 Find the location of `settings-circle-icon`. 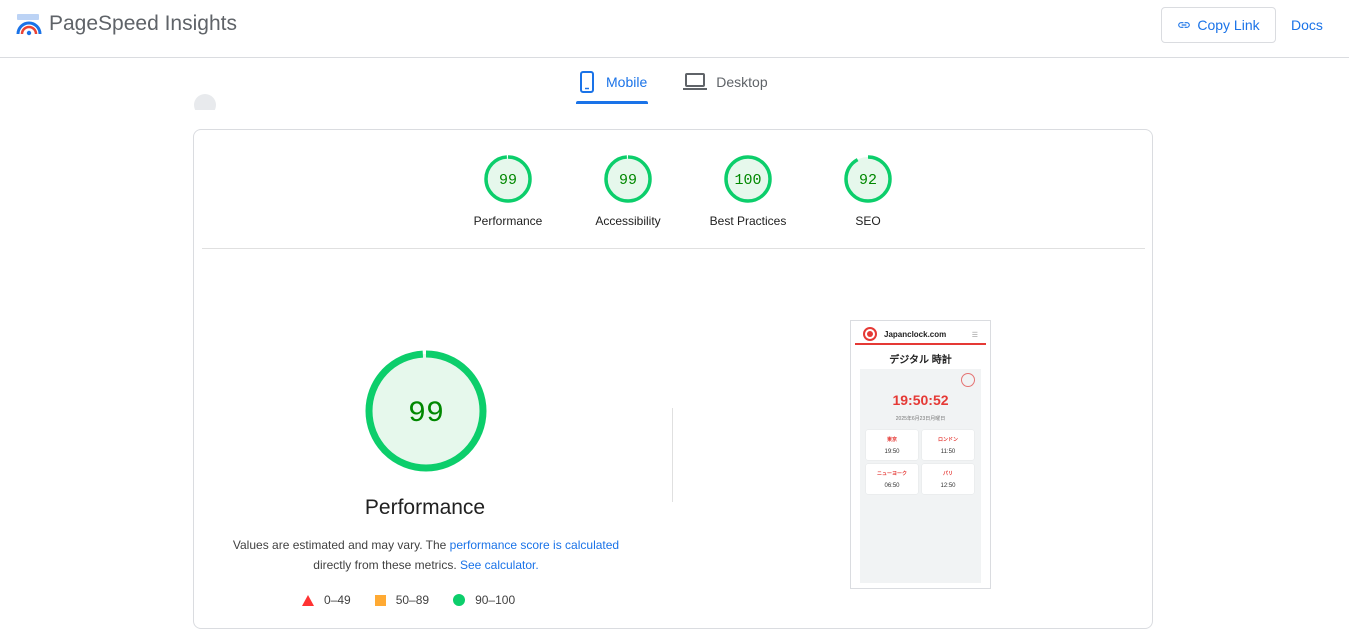

settings-circle-icon is located at coordinates (968, 380).